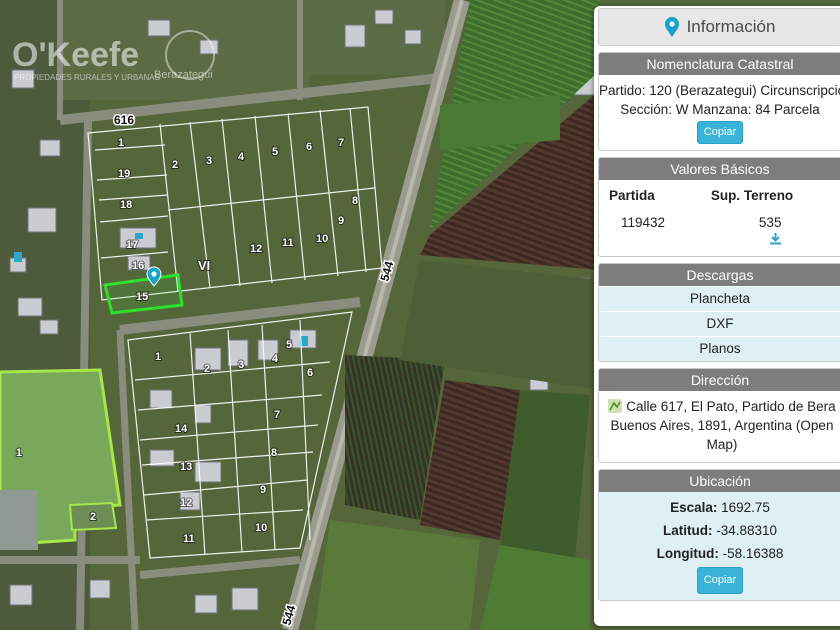  Describe the element at coordinates (189, 539) in the screenshot. I see `lot-s11: 11` at that location.